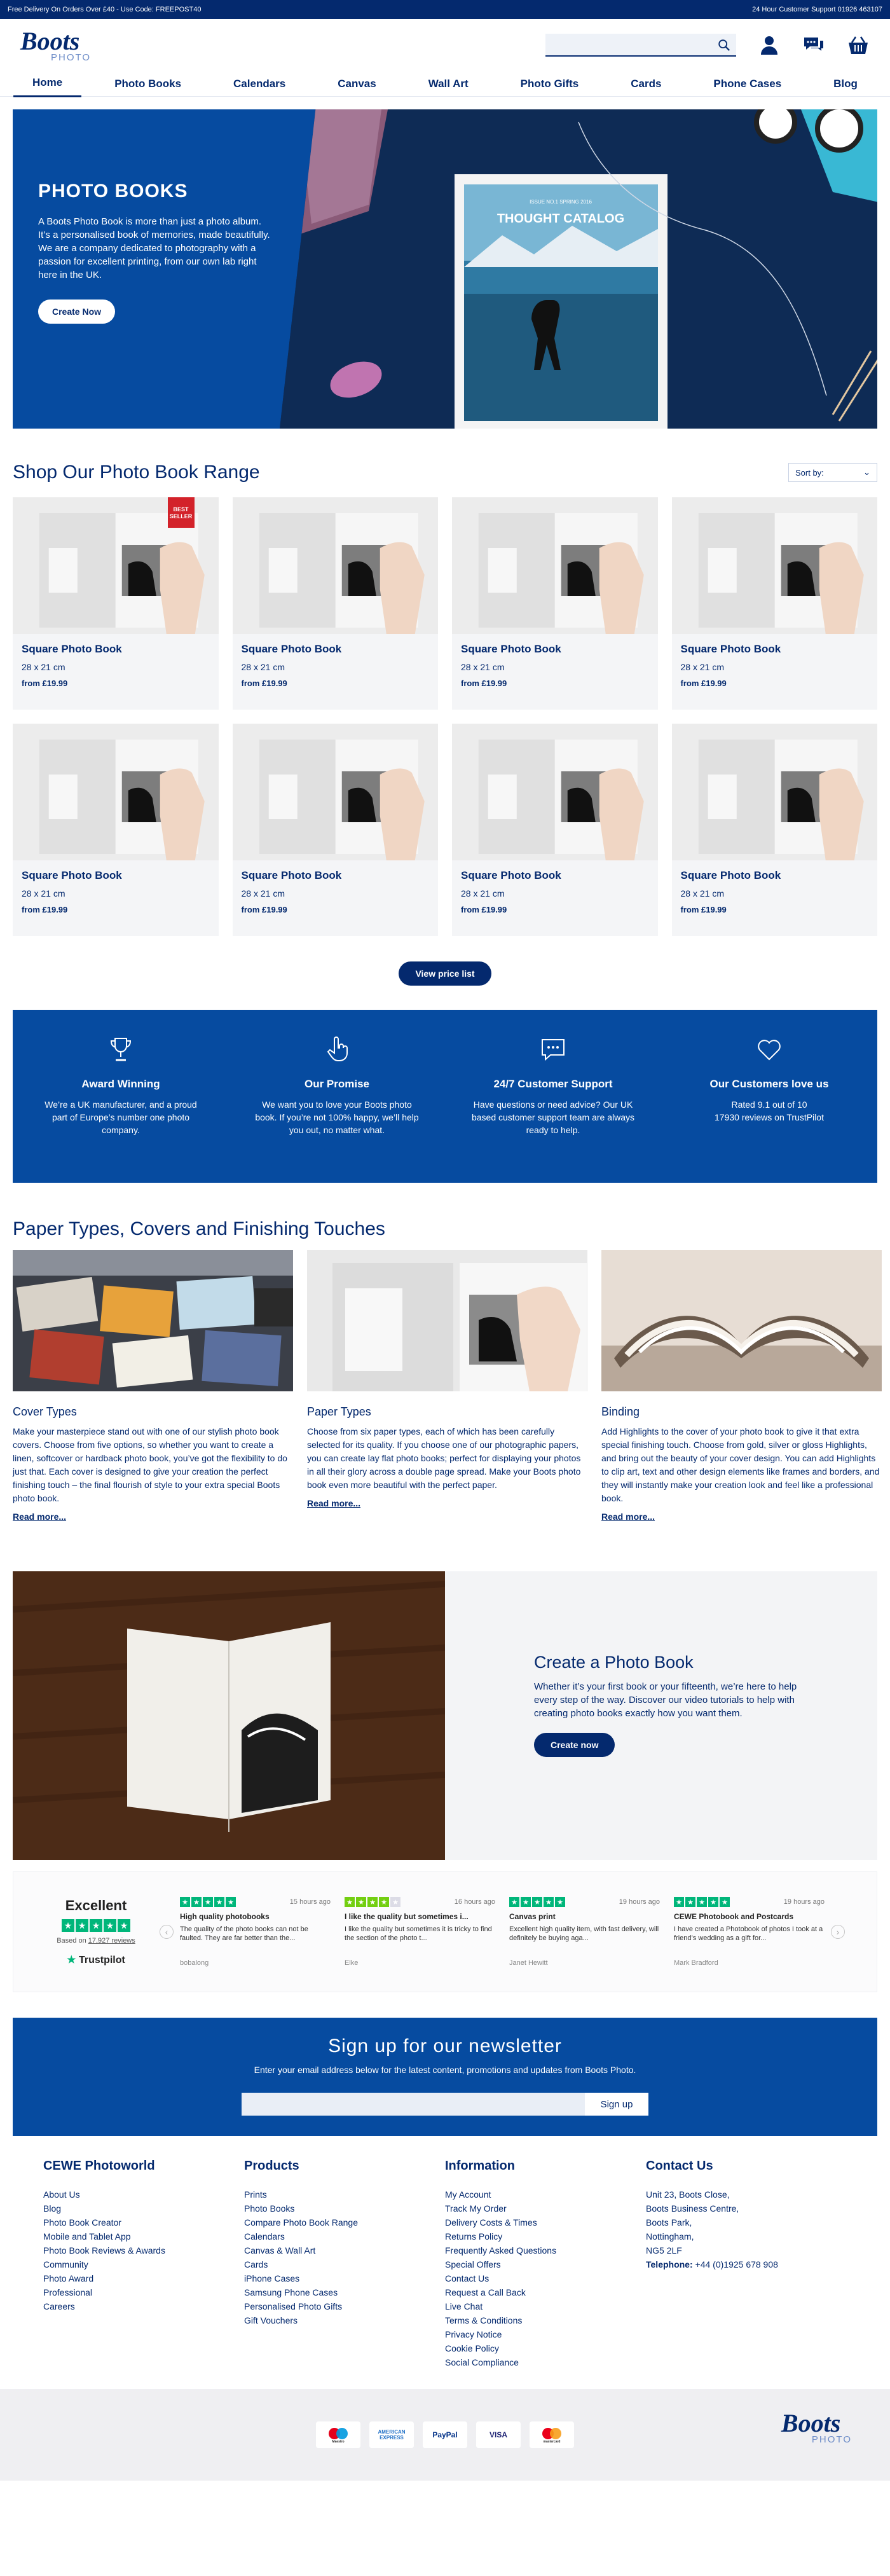  I want to click on footer-link: Prints, so click(344, 2194).